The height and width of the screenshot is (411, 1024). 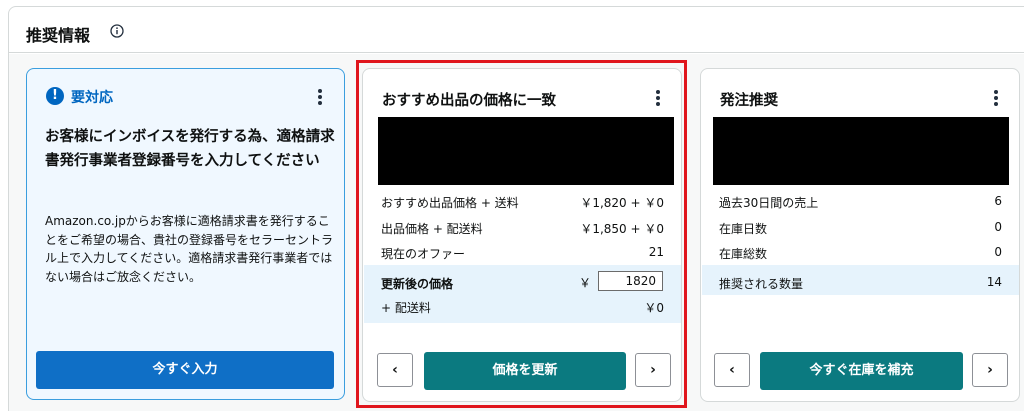 I want to click on exclamation-icon: !, so click(x=55, y=96).